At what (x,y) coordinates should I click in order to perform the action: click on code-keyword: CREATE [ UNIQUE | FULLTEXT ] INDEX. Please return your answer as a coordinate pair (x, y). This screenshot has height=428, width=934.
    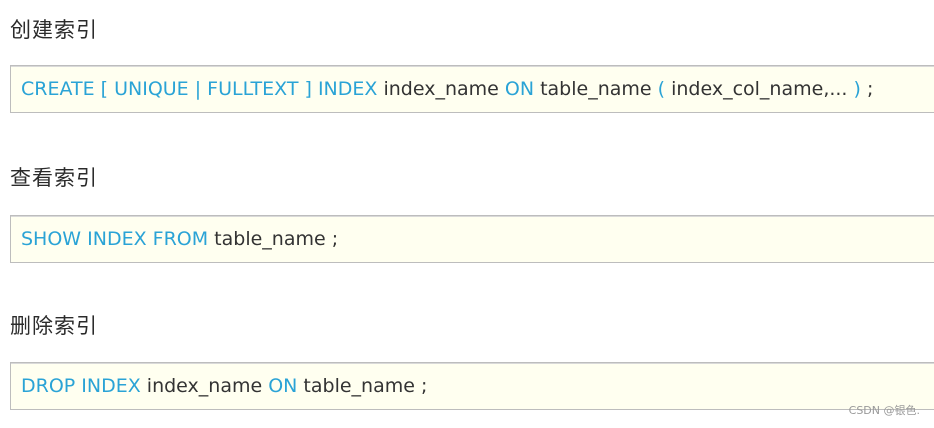
    Looking at the image, I should click on (199, 89).